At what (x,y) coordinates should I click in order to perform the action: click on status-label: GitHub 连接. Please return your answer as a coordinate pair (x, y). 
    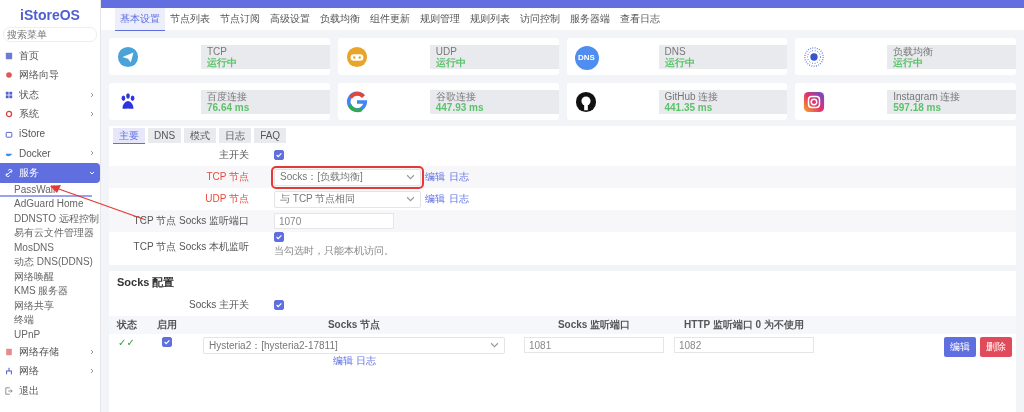
    Looking at the image, I should click on (692, 96).